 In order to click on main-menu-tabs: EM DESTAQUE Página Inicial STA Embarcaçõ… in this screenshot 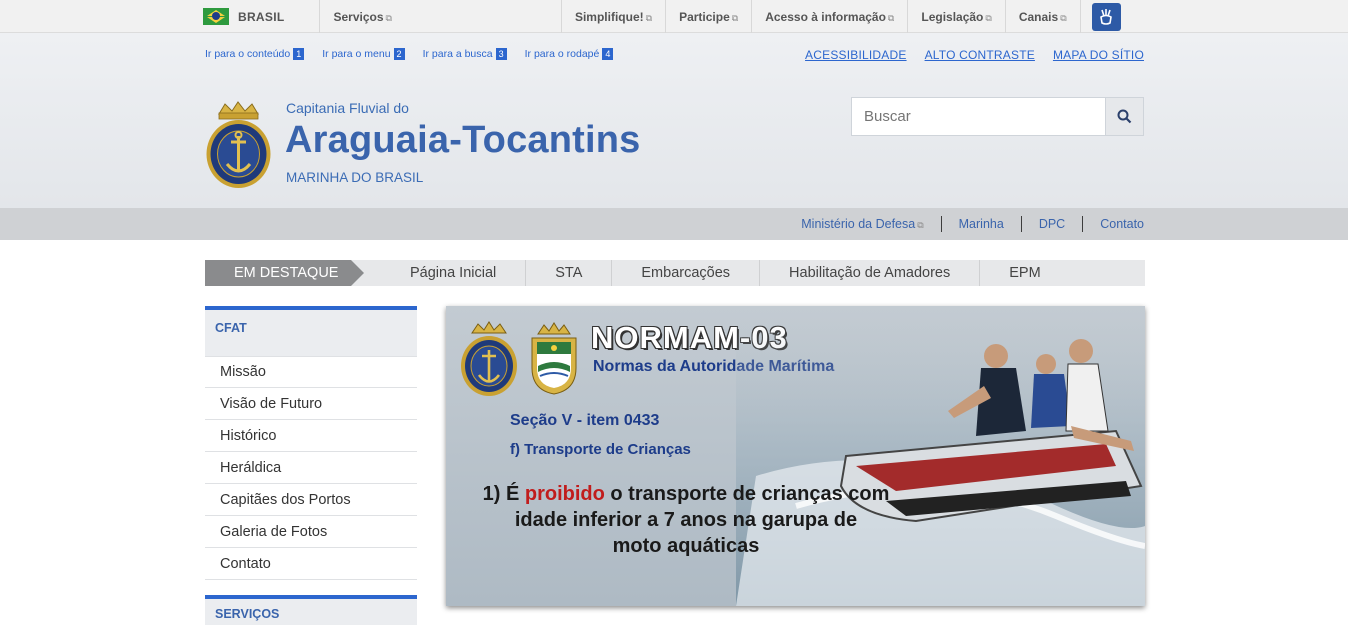, I will do `click(675, 273)`.